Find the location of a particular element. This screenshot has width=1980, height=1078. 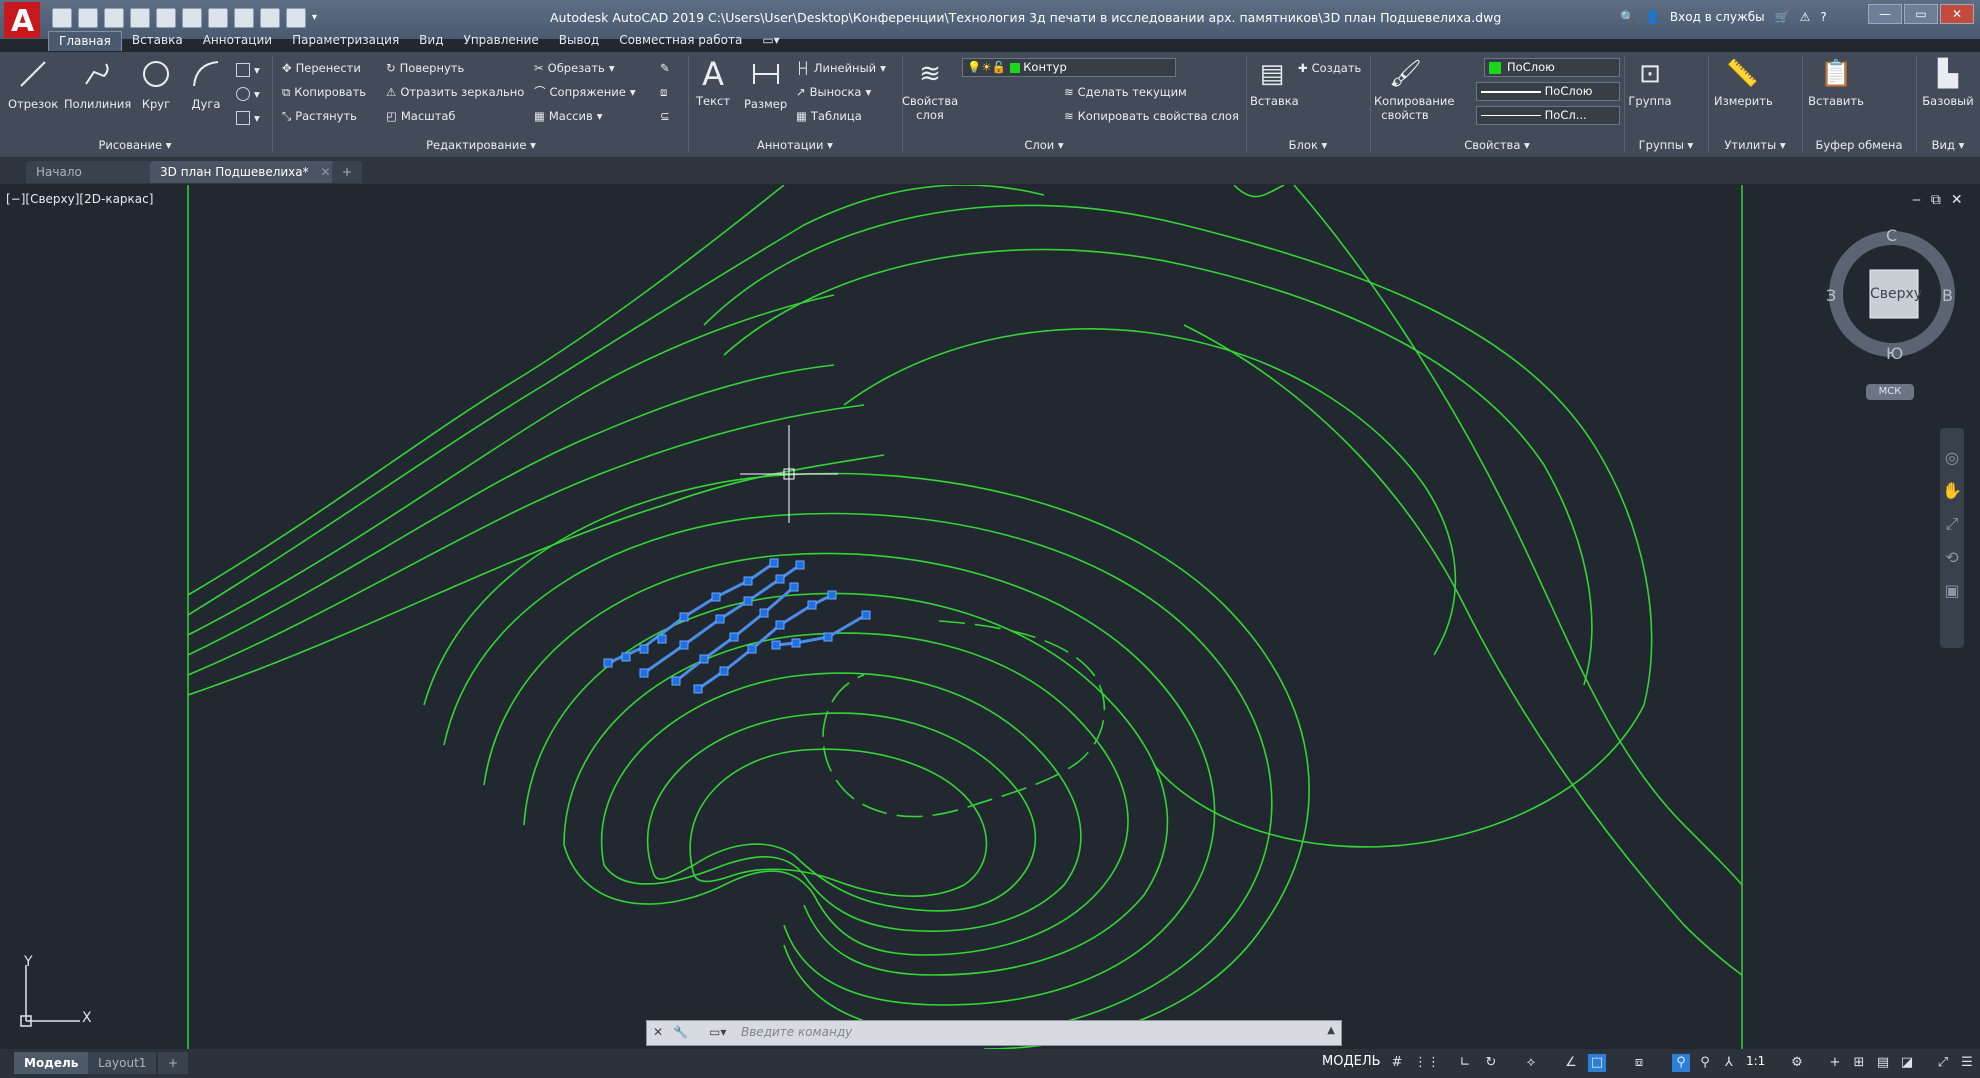

command-history-icon: ▭▾ is located at coordinates (717, 1032).